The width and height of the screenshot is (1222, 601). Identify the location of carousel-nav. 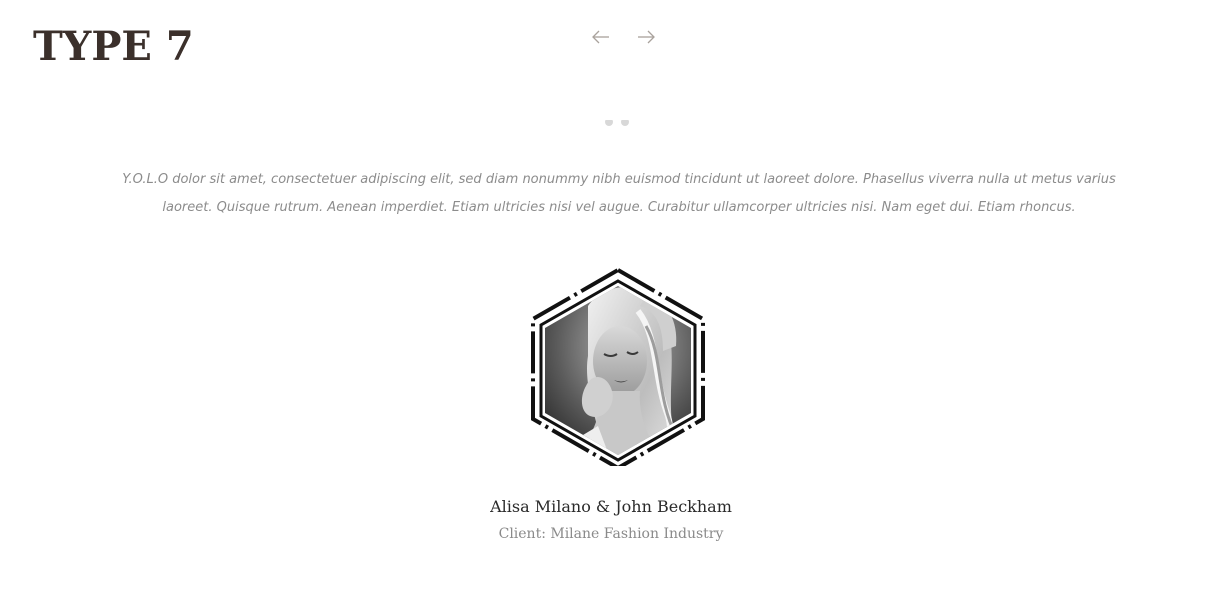
(624, 37).